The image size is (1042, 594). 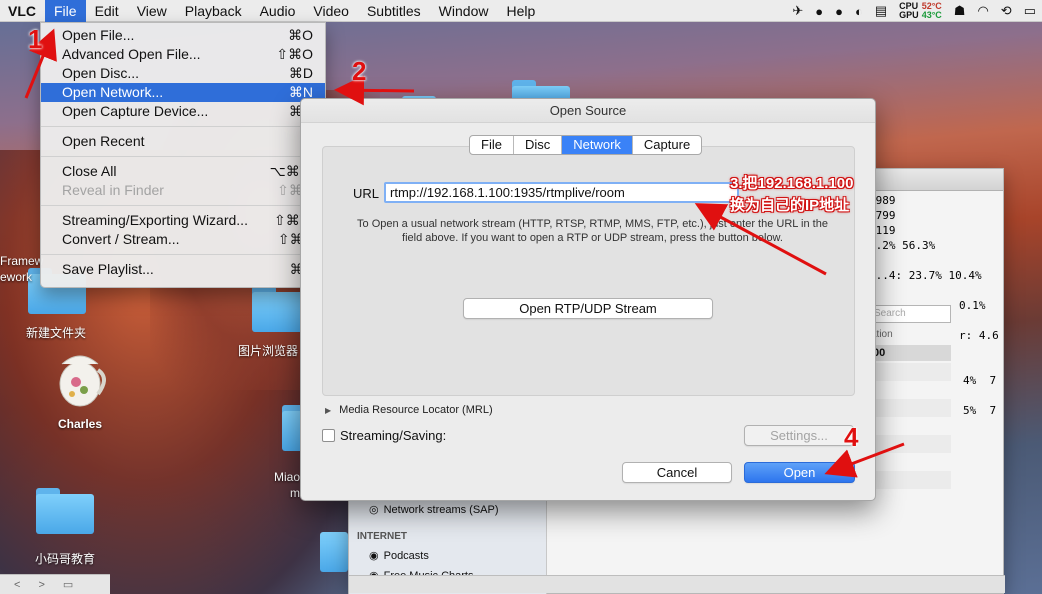 What do you see at coordinates (359, 71) in the screenshot?
I see `annotation-step-2: 2` at bounding box center [359, 71].